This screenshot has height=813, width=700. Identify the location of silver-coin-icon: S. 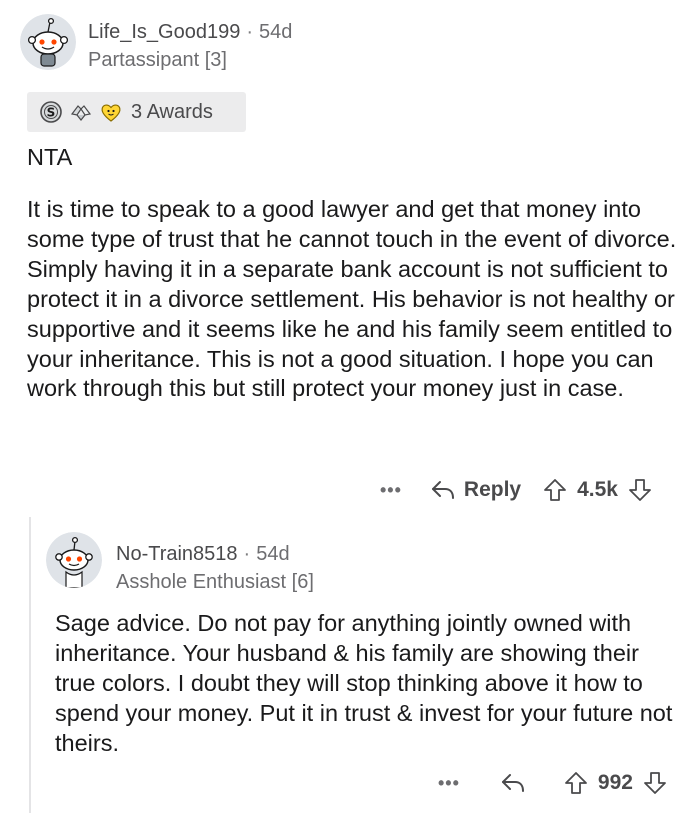
(51, 112).